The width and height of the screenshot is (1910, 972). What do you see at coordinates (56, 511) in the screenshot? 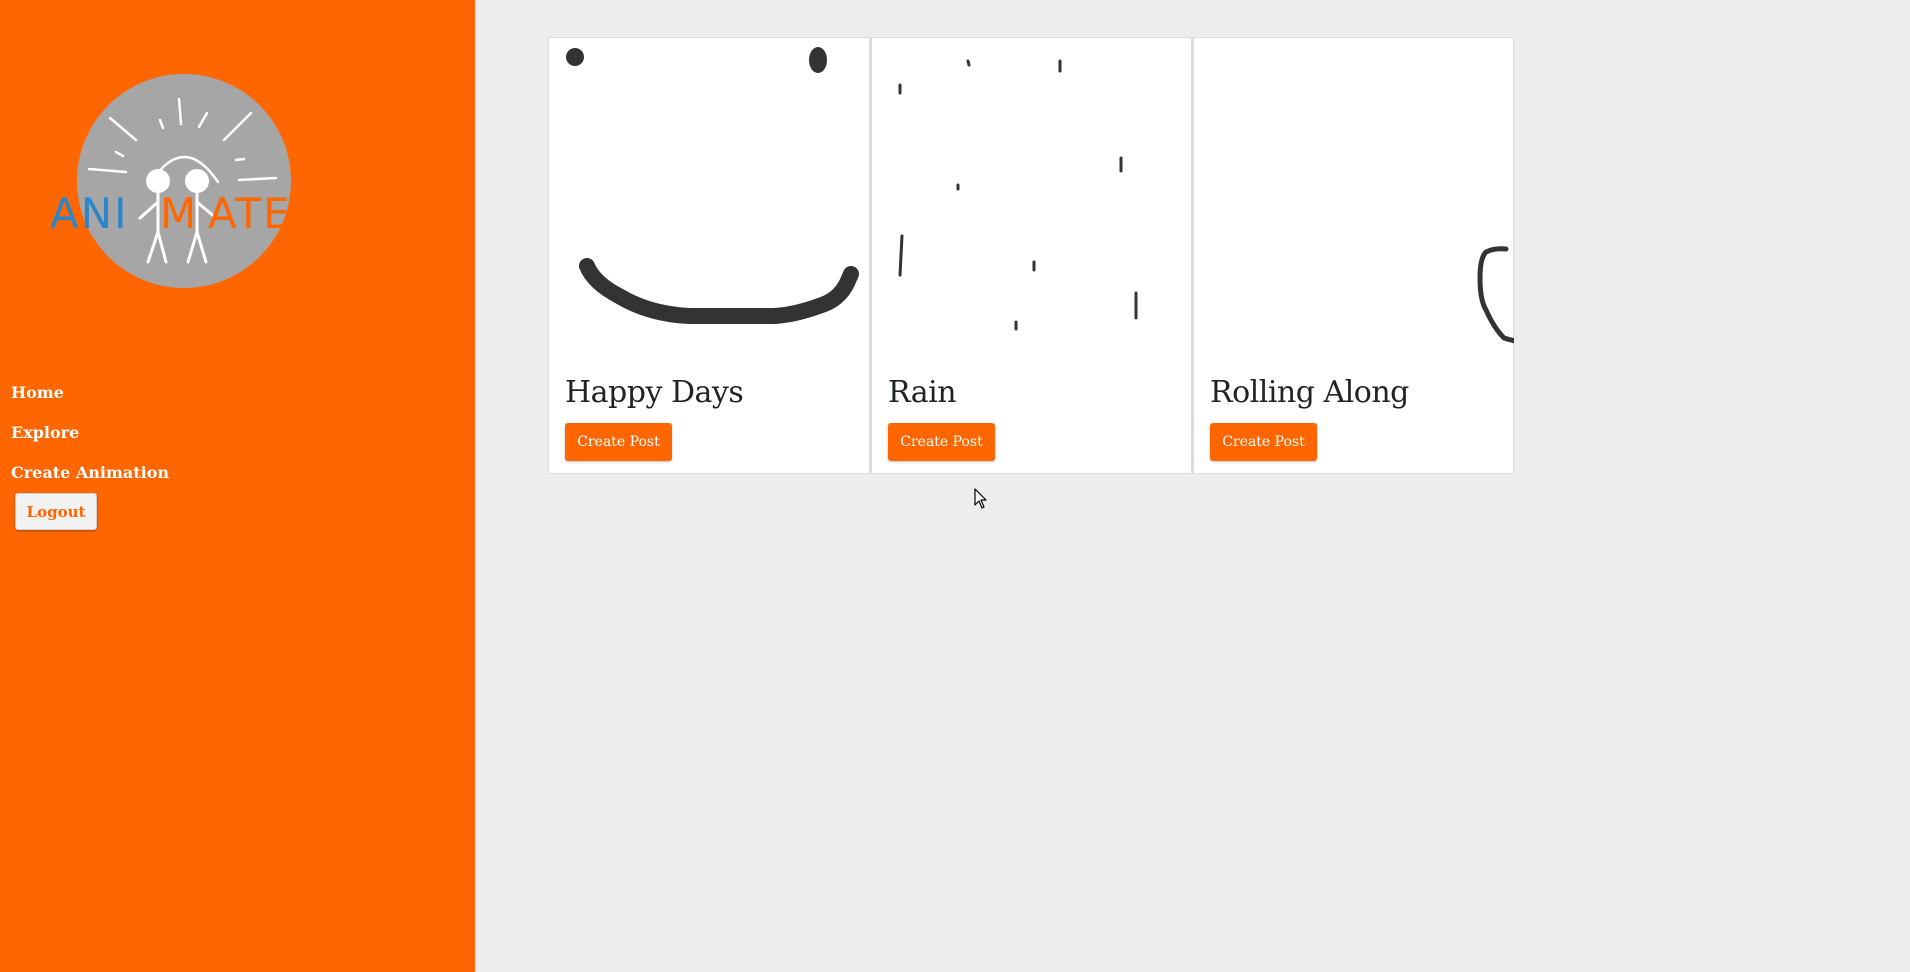
I see `logout-button: Logout` at bounding box center [56, 511].